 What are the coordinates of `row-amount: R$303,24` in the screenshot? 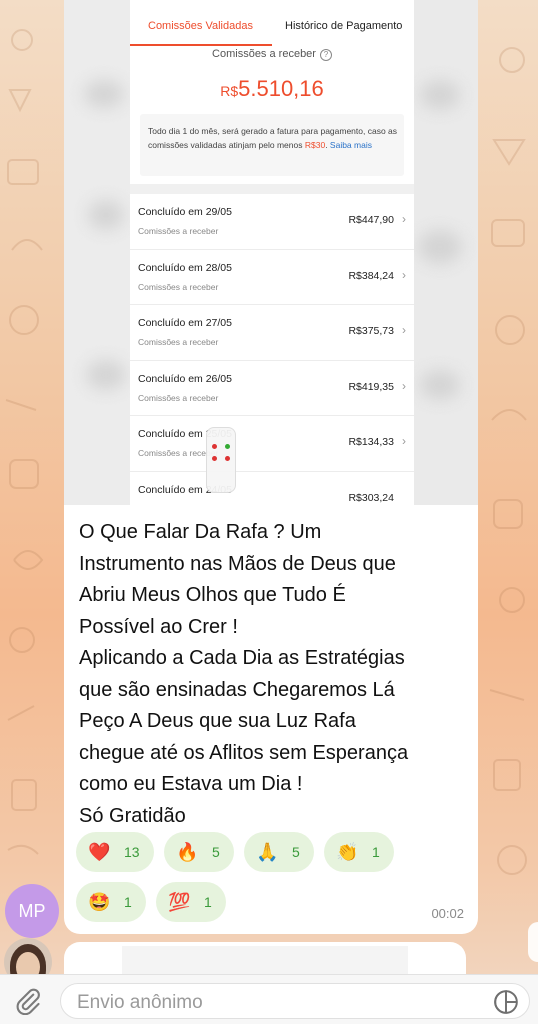 It's located at (371, 497).